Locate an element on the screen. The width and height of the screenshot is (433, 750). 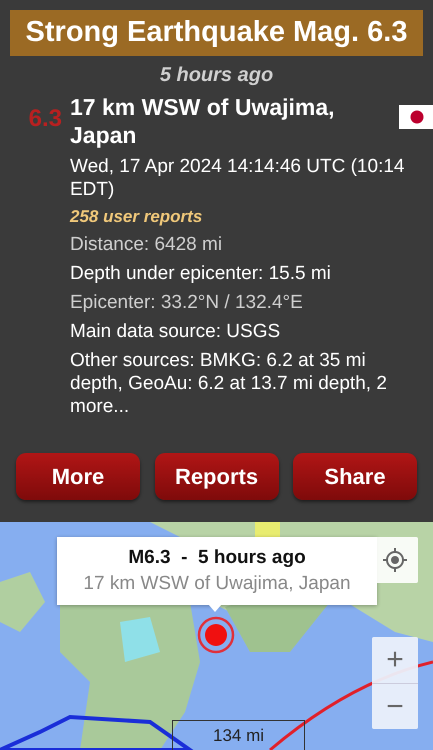
popup-subtitle: 17 km WSW of Uwajima, Japan is located at coordinates (217, 584).